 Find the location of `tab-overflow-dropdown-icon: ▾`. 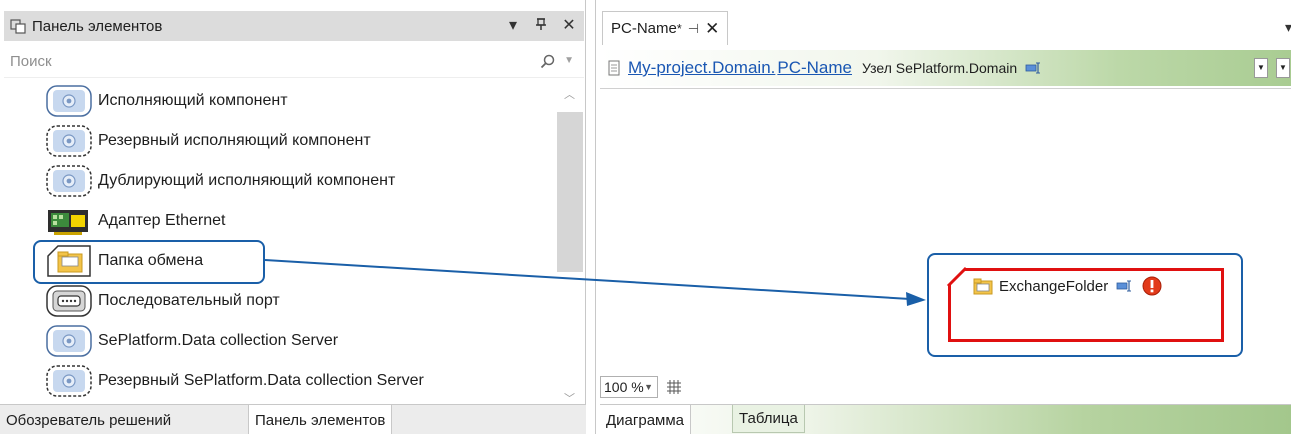

tab-overflow-dropdown-icon: ▾ is located at coordinates (1288, 27).